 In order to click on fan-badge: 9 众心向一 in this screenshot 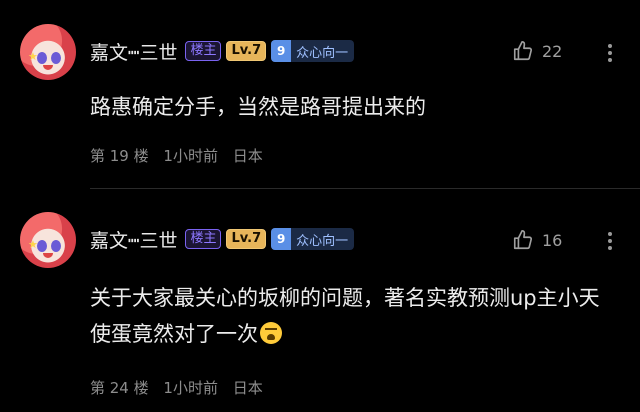, I will do `click(313, 239)`.